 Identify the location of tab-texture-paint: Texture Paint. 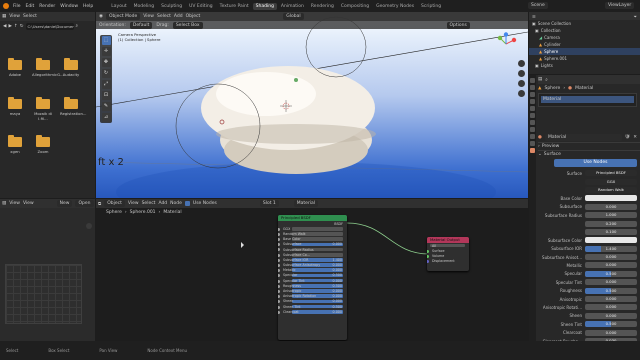
(234, 6).